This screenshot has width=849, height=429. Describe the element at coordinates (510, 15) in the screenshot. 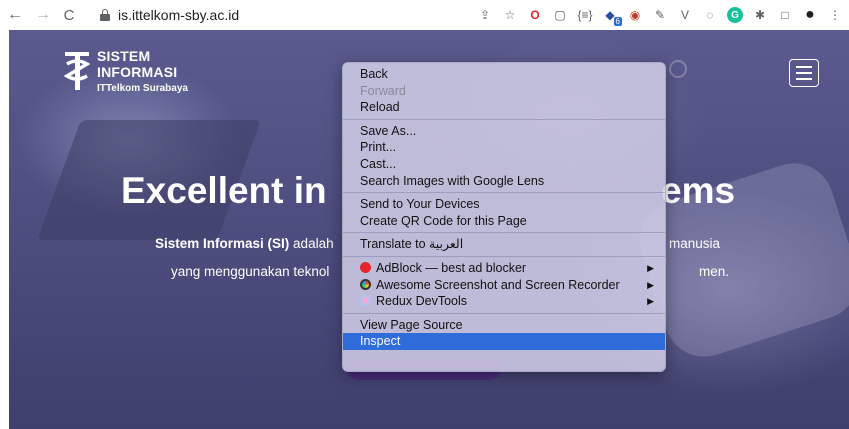

I see `bookmark-star-icon: ☆` at that location.